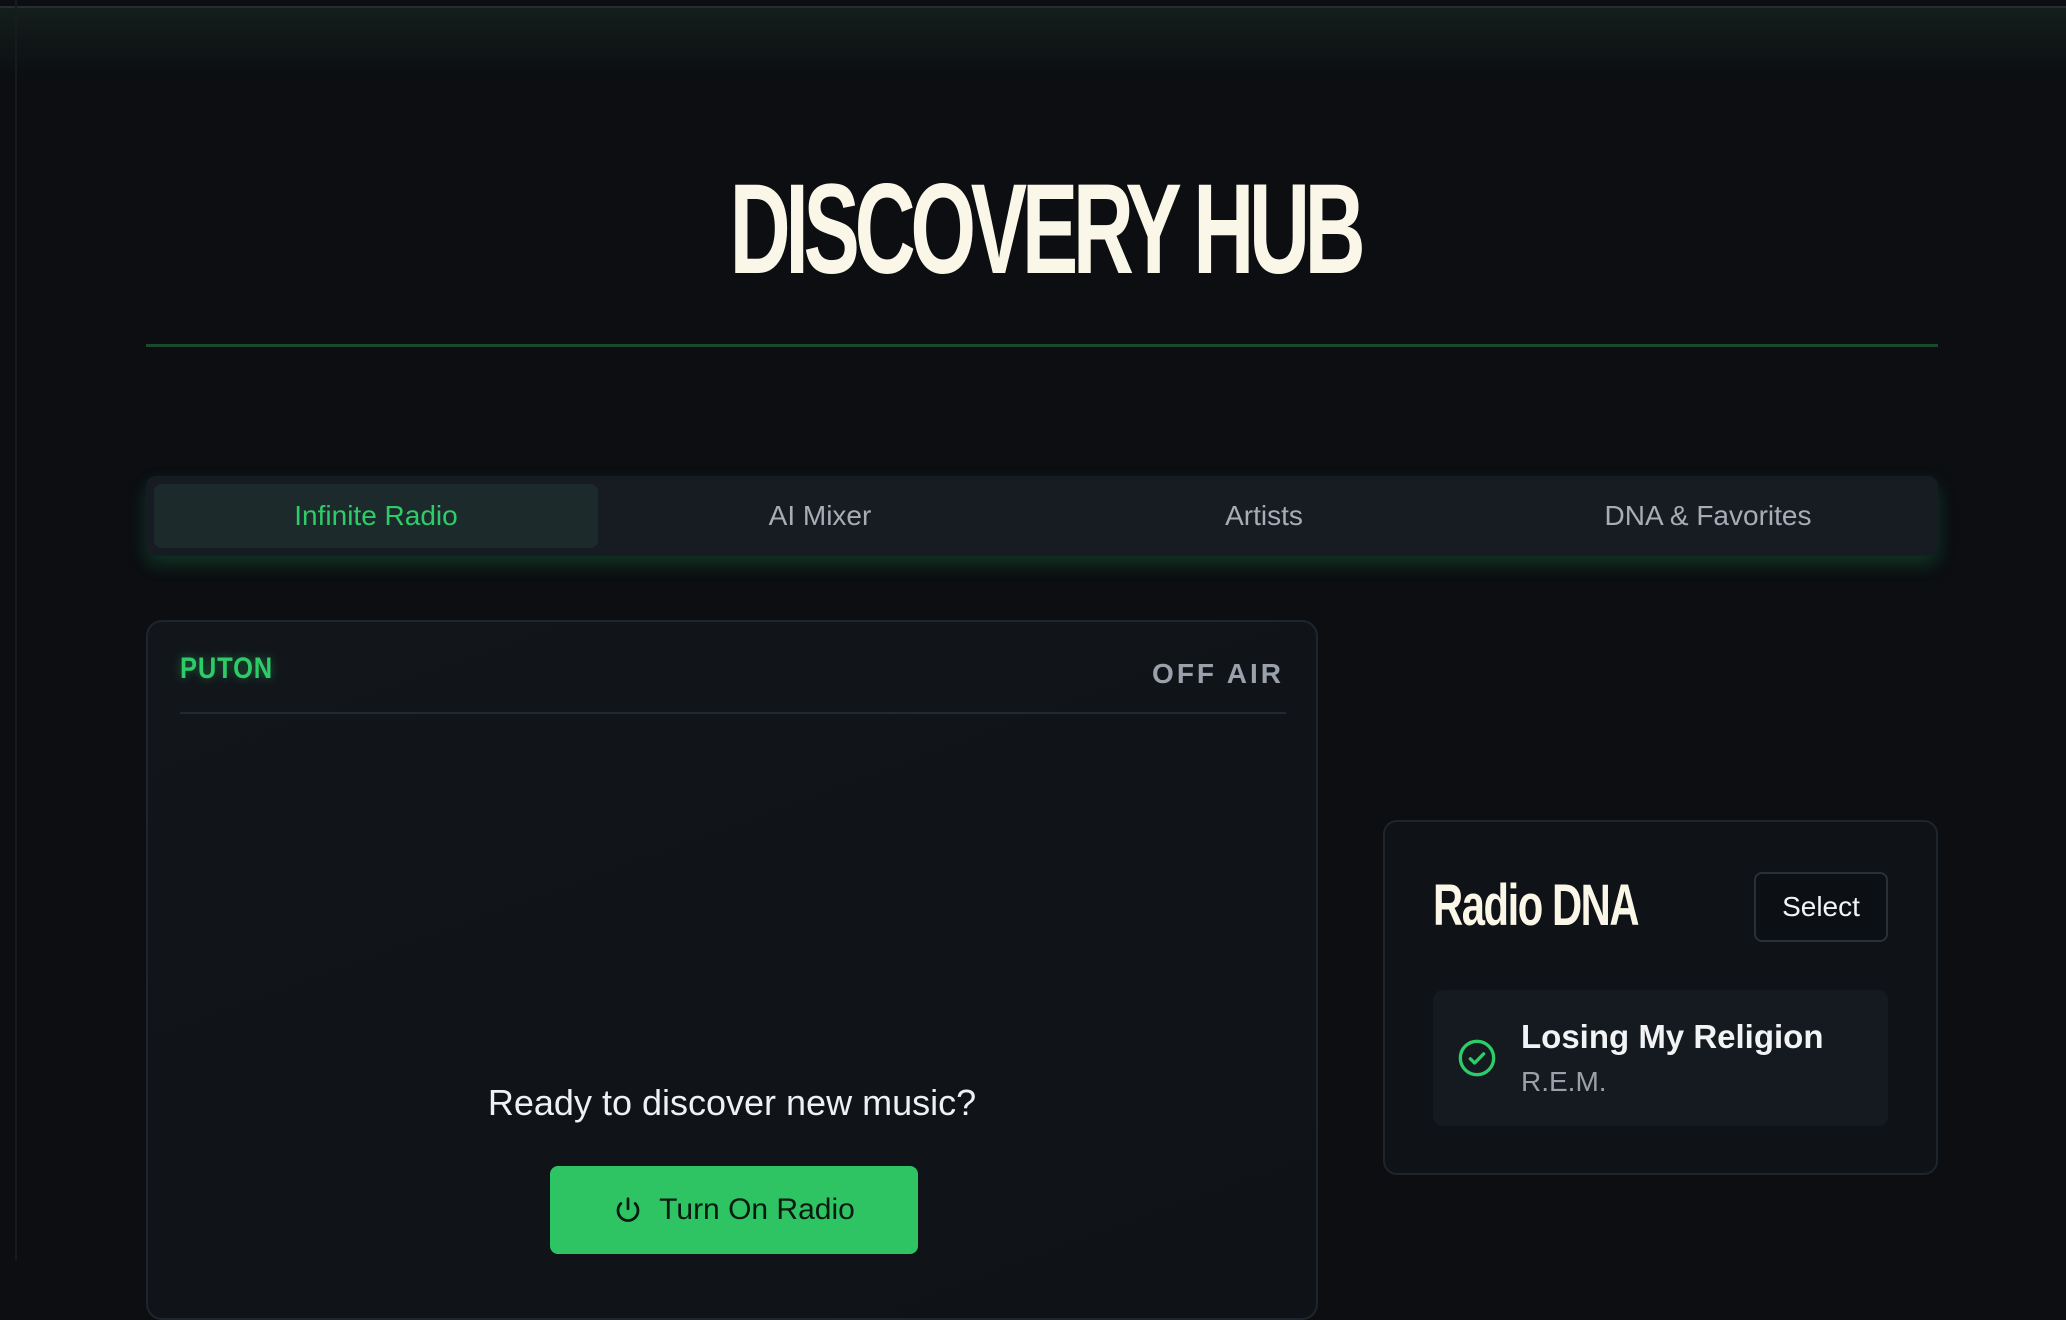 Image resolution: width=2066 pixels, height=1320 pixels. What do you see at coordinates (733, 713) in the screenshot?
I see `card-divider` at bounding box center [733, 713].